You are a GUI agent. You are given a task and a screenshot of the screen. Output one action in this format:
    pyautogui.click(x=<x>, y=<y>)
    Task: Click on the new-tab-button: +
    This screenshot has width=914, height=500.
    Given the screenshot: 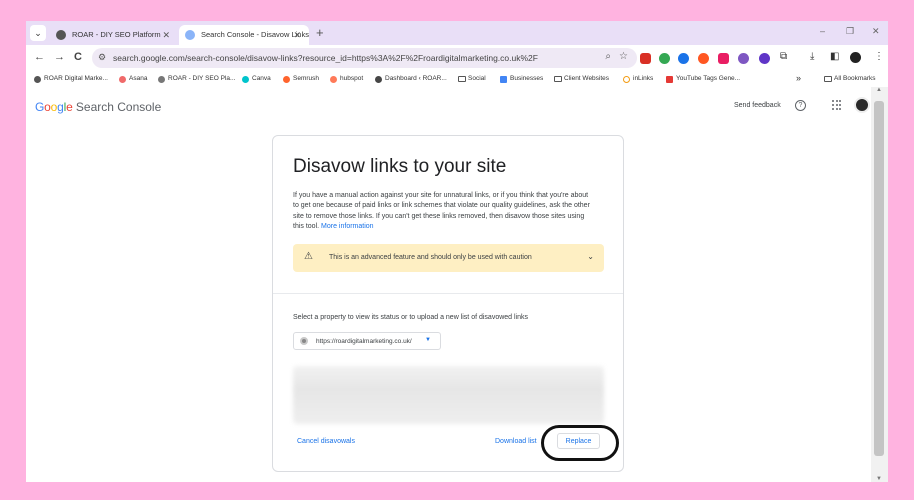 What is the action you would take?
    pyautogui.click(x=320, y=33)
    